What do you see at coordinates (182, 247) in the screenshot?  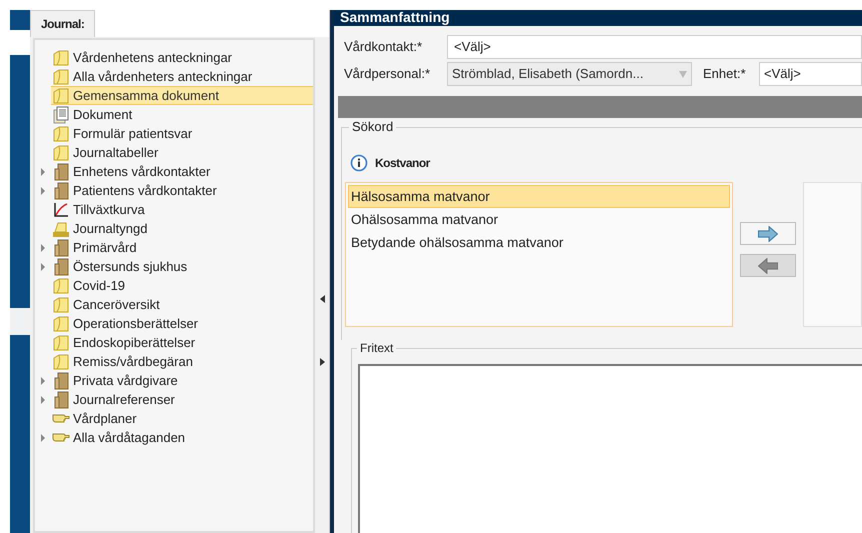 I see `tree-item: Primärvård` at bounding box center [182, 247].